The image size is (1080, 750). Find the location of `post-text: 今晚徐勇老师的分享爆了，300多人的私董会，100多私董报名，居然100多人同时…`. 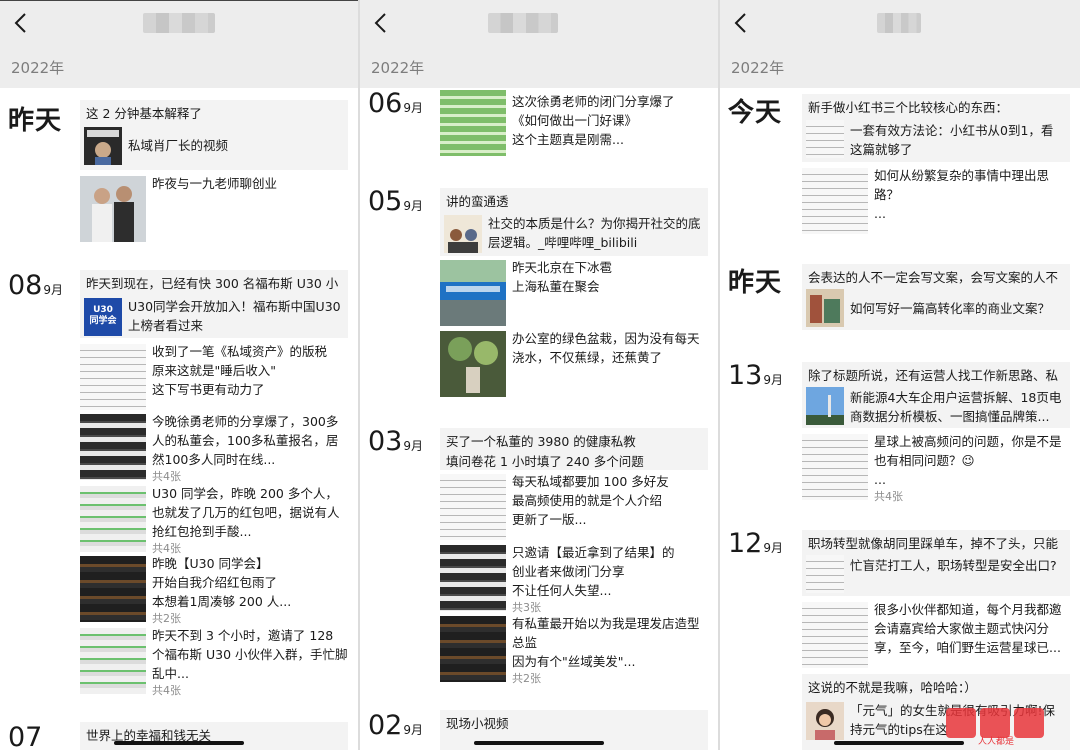

post-text: 今晚徐勇老师的分享爆了，300多人的私董会，100多私董报名，居然100多人同时… is located at coordinates (250, 448).